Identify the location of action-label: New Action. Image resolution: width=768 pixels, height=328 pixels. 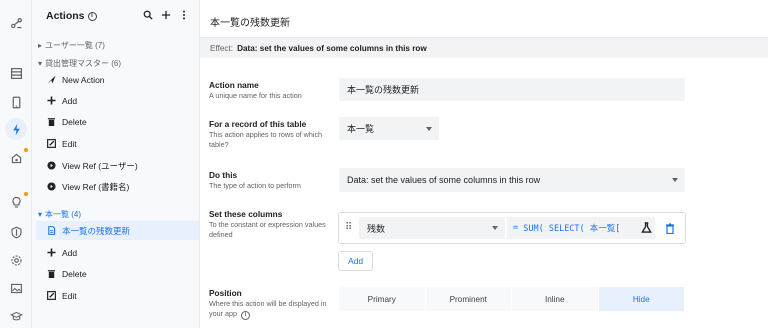
(83, 79).